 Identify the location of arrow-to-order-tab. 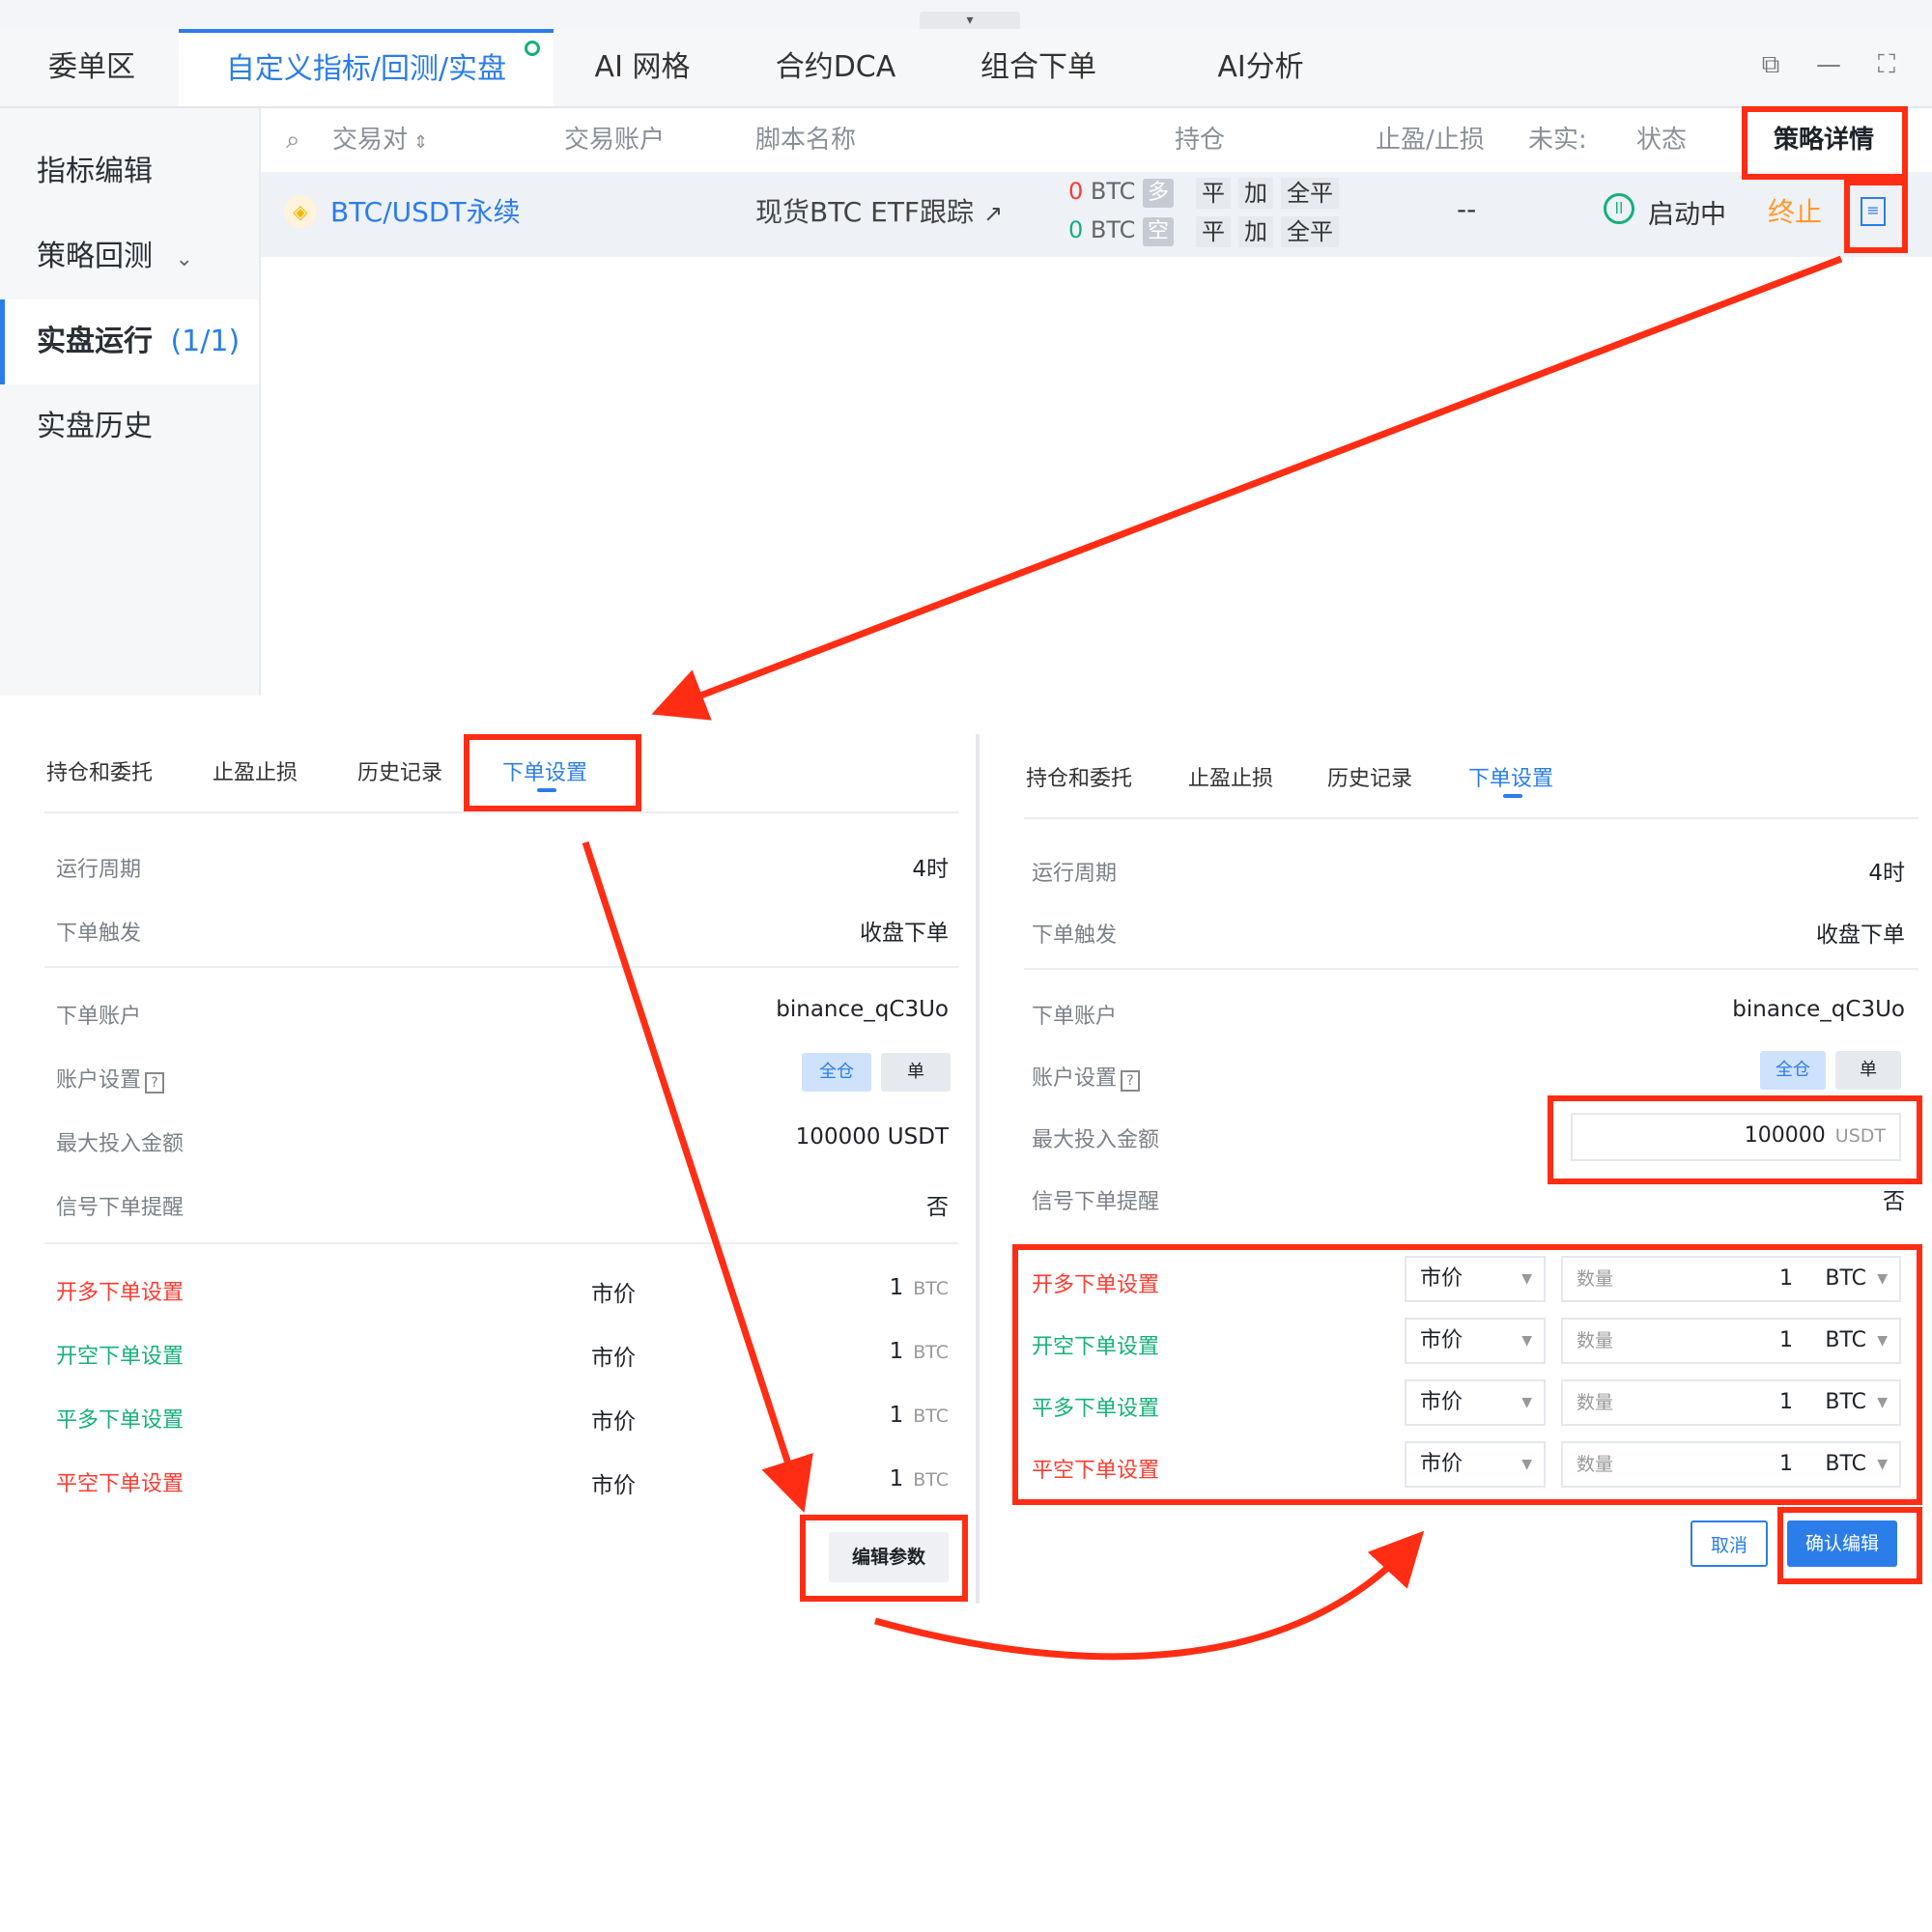
(1247, 488).